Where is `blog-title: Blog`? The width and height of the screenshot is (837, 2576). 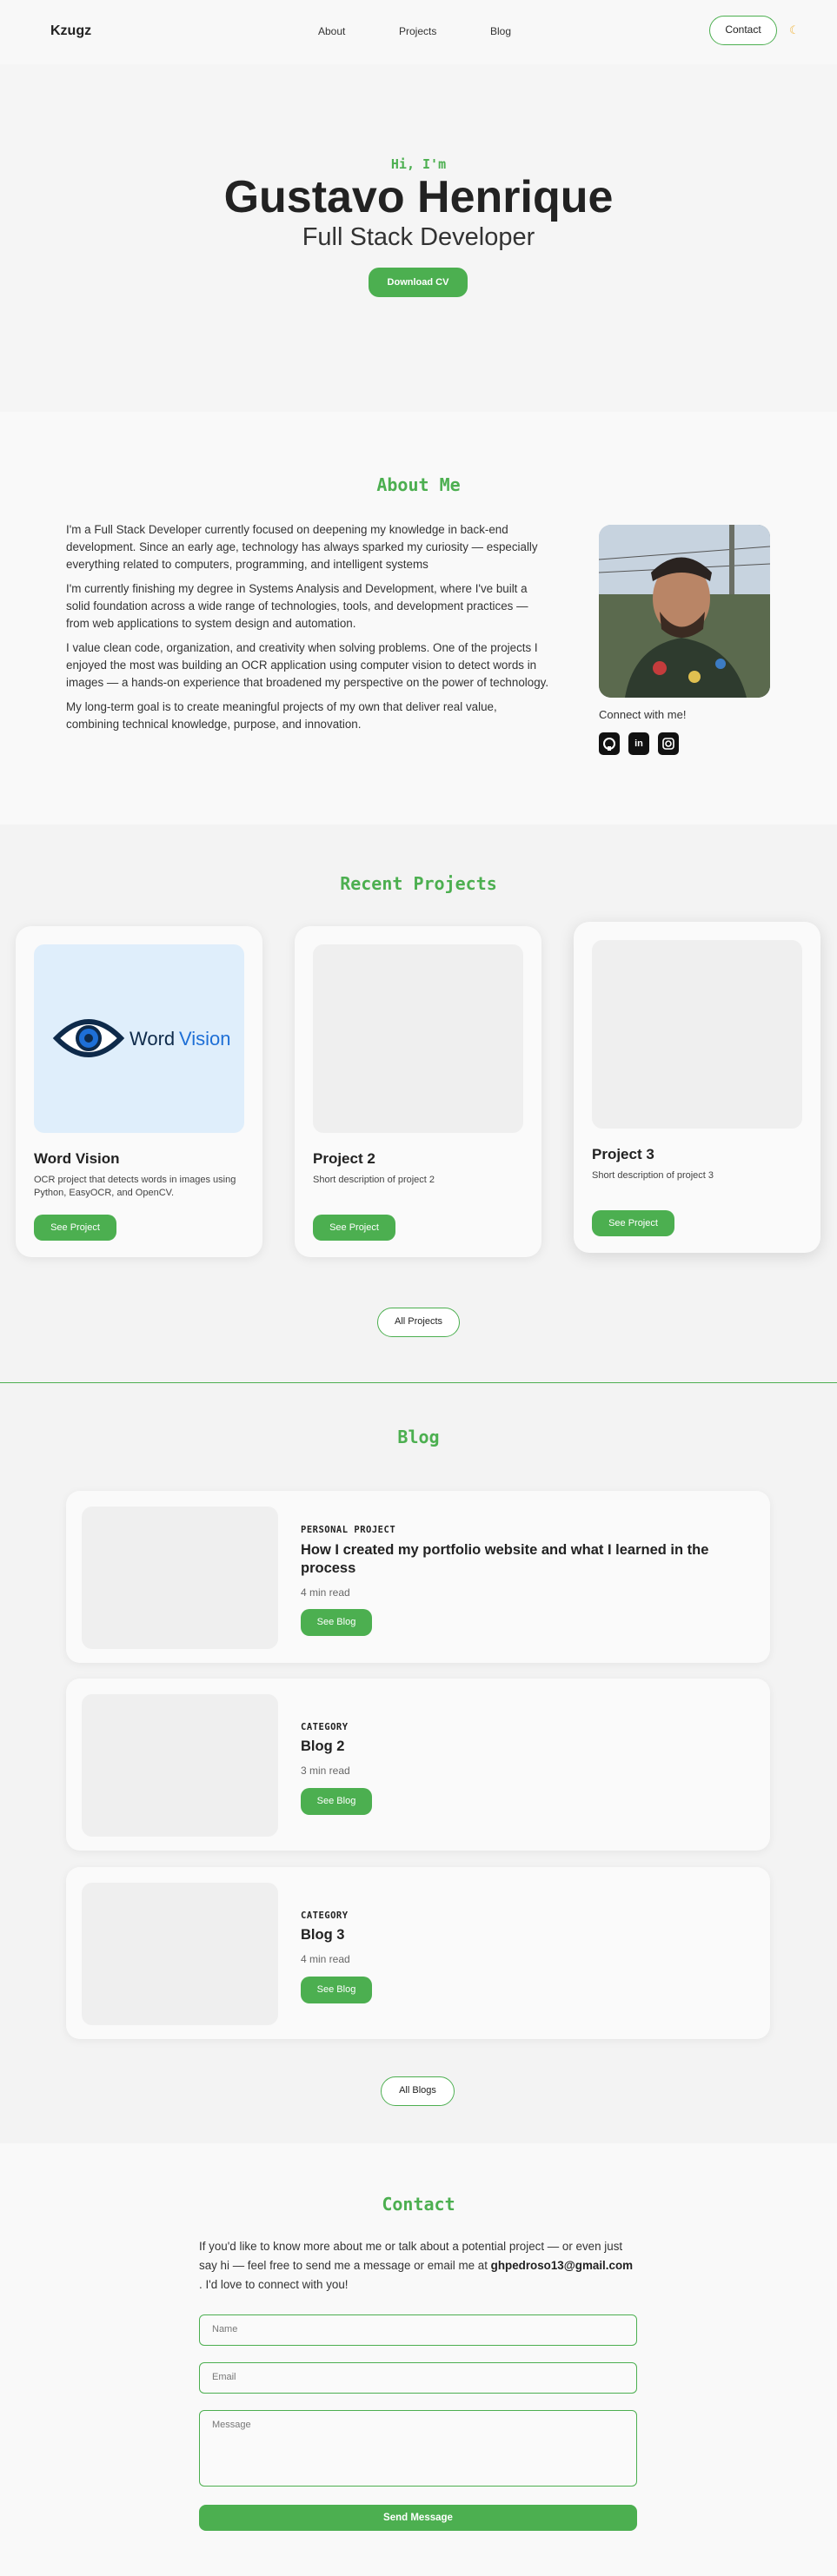
blog-title: Blog is located at coordinates (419, 1437).